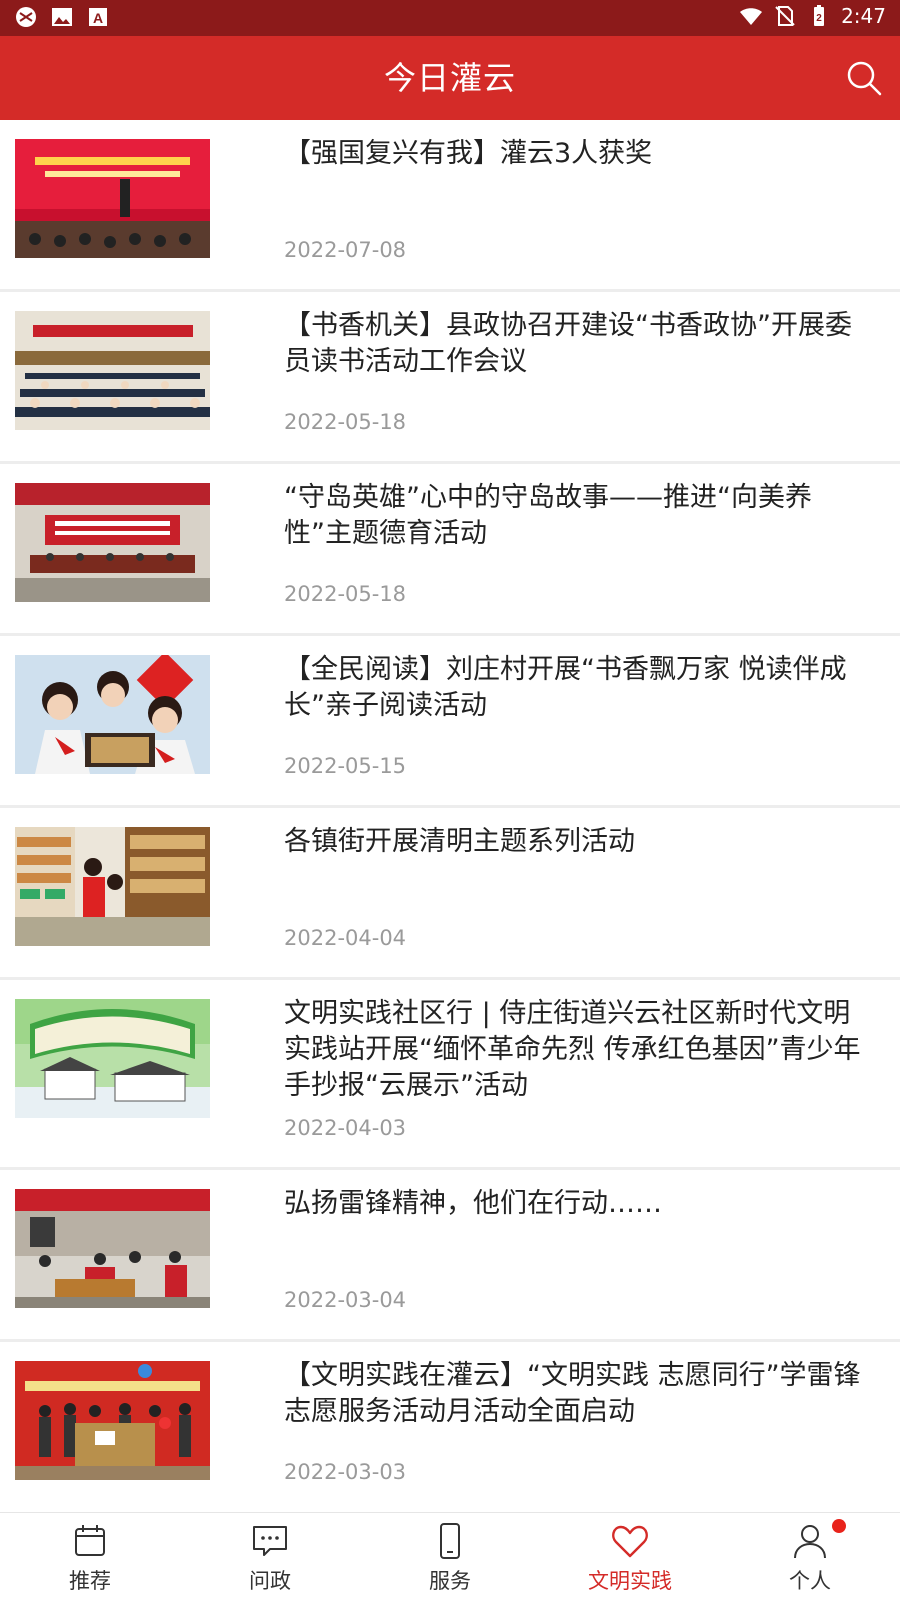 Image resolution: width=900 pixels, height=1601 pixels. Describe the element at coordinates (450, 1541) in the screenshot. I see `phone-icon` at that location.